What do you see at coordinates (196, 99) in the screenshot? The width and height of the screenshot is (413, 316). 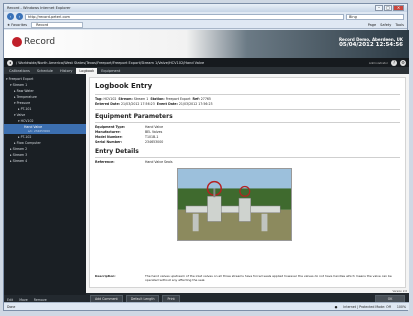 I see `ref-label: Ref:` at bounding box center [196, 99].